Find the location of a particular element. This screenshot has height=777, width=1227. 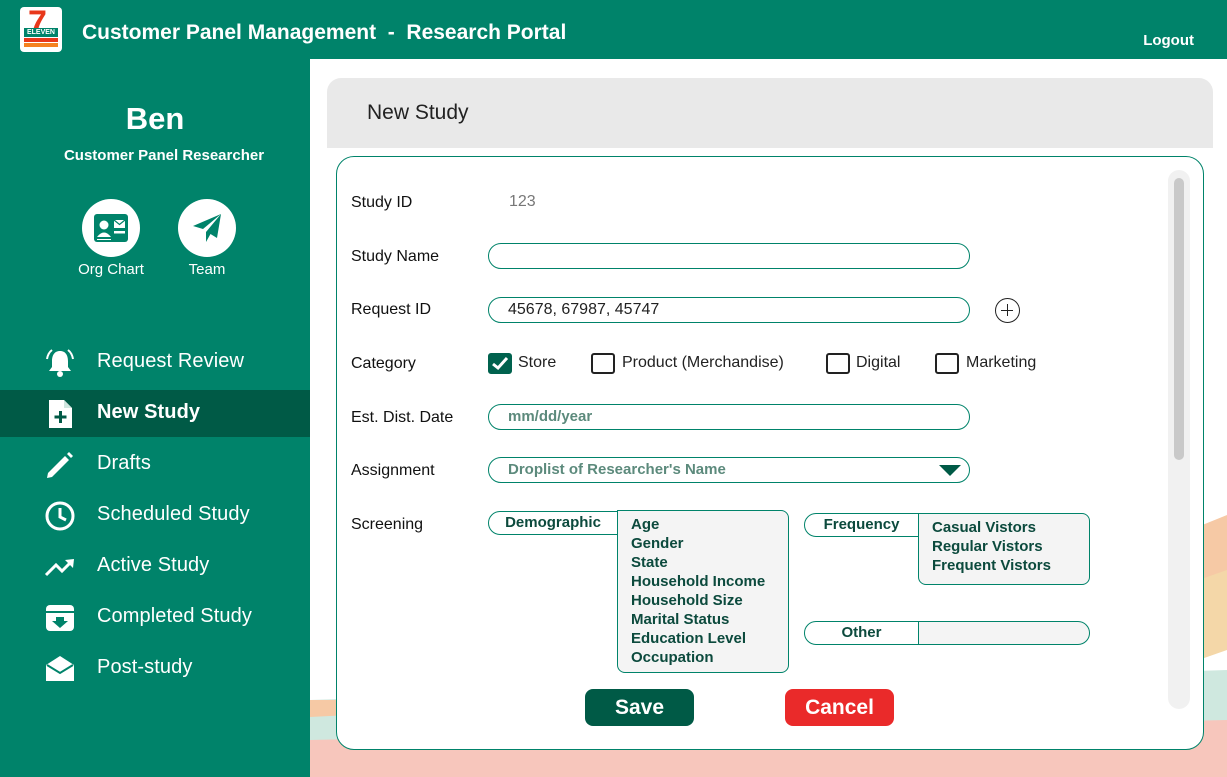

contact-card-icon is located at coordinates (111, 228).